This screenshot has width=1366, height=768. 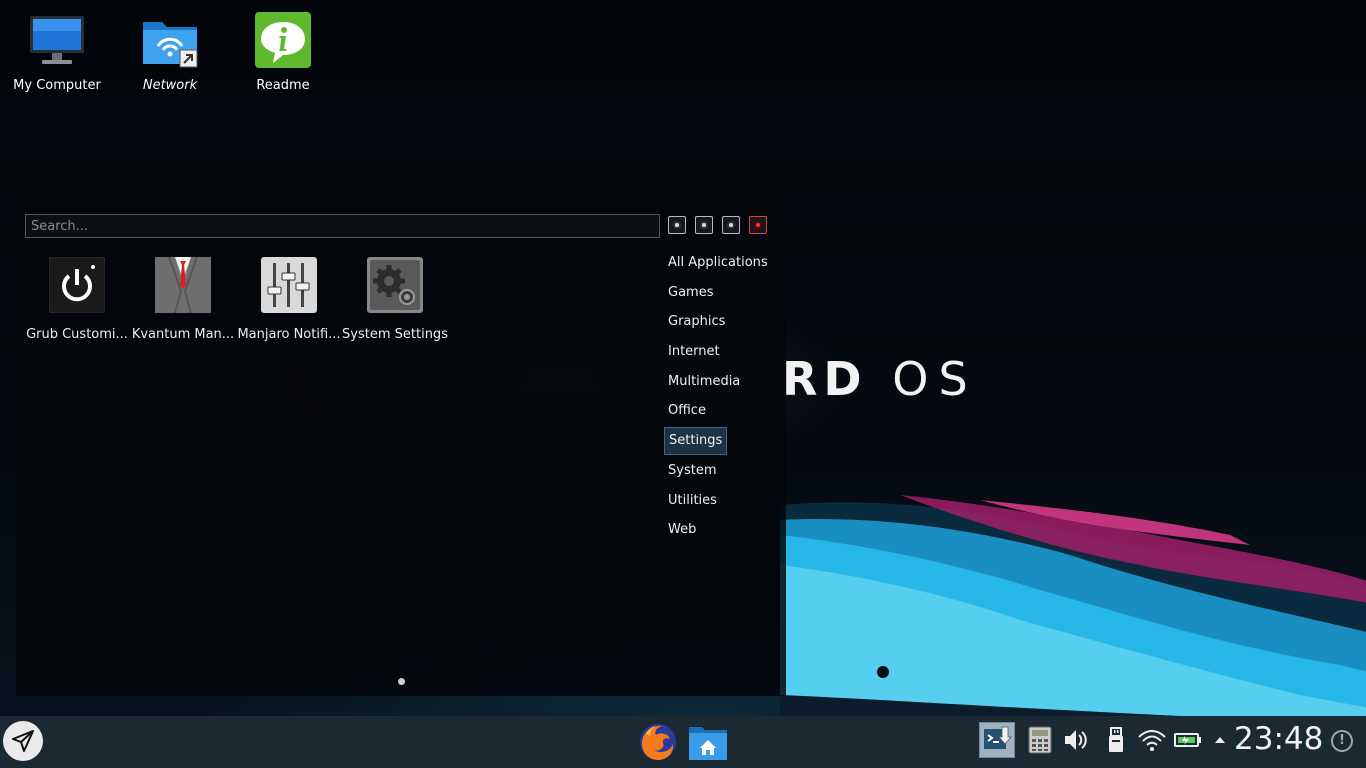 What do you see at coordinates (692, 471) in the screenshot?
I see `category-system: System` at bounding box center [692, 471].